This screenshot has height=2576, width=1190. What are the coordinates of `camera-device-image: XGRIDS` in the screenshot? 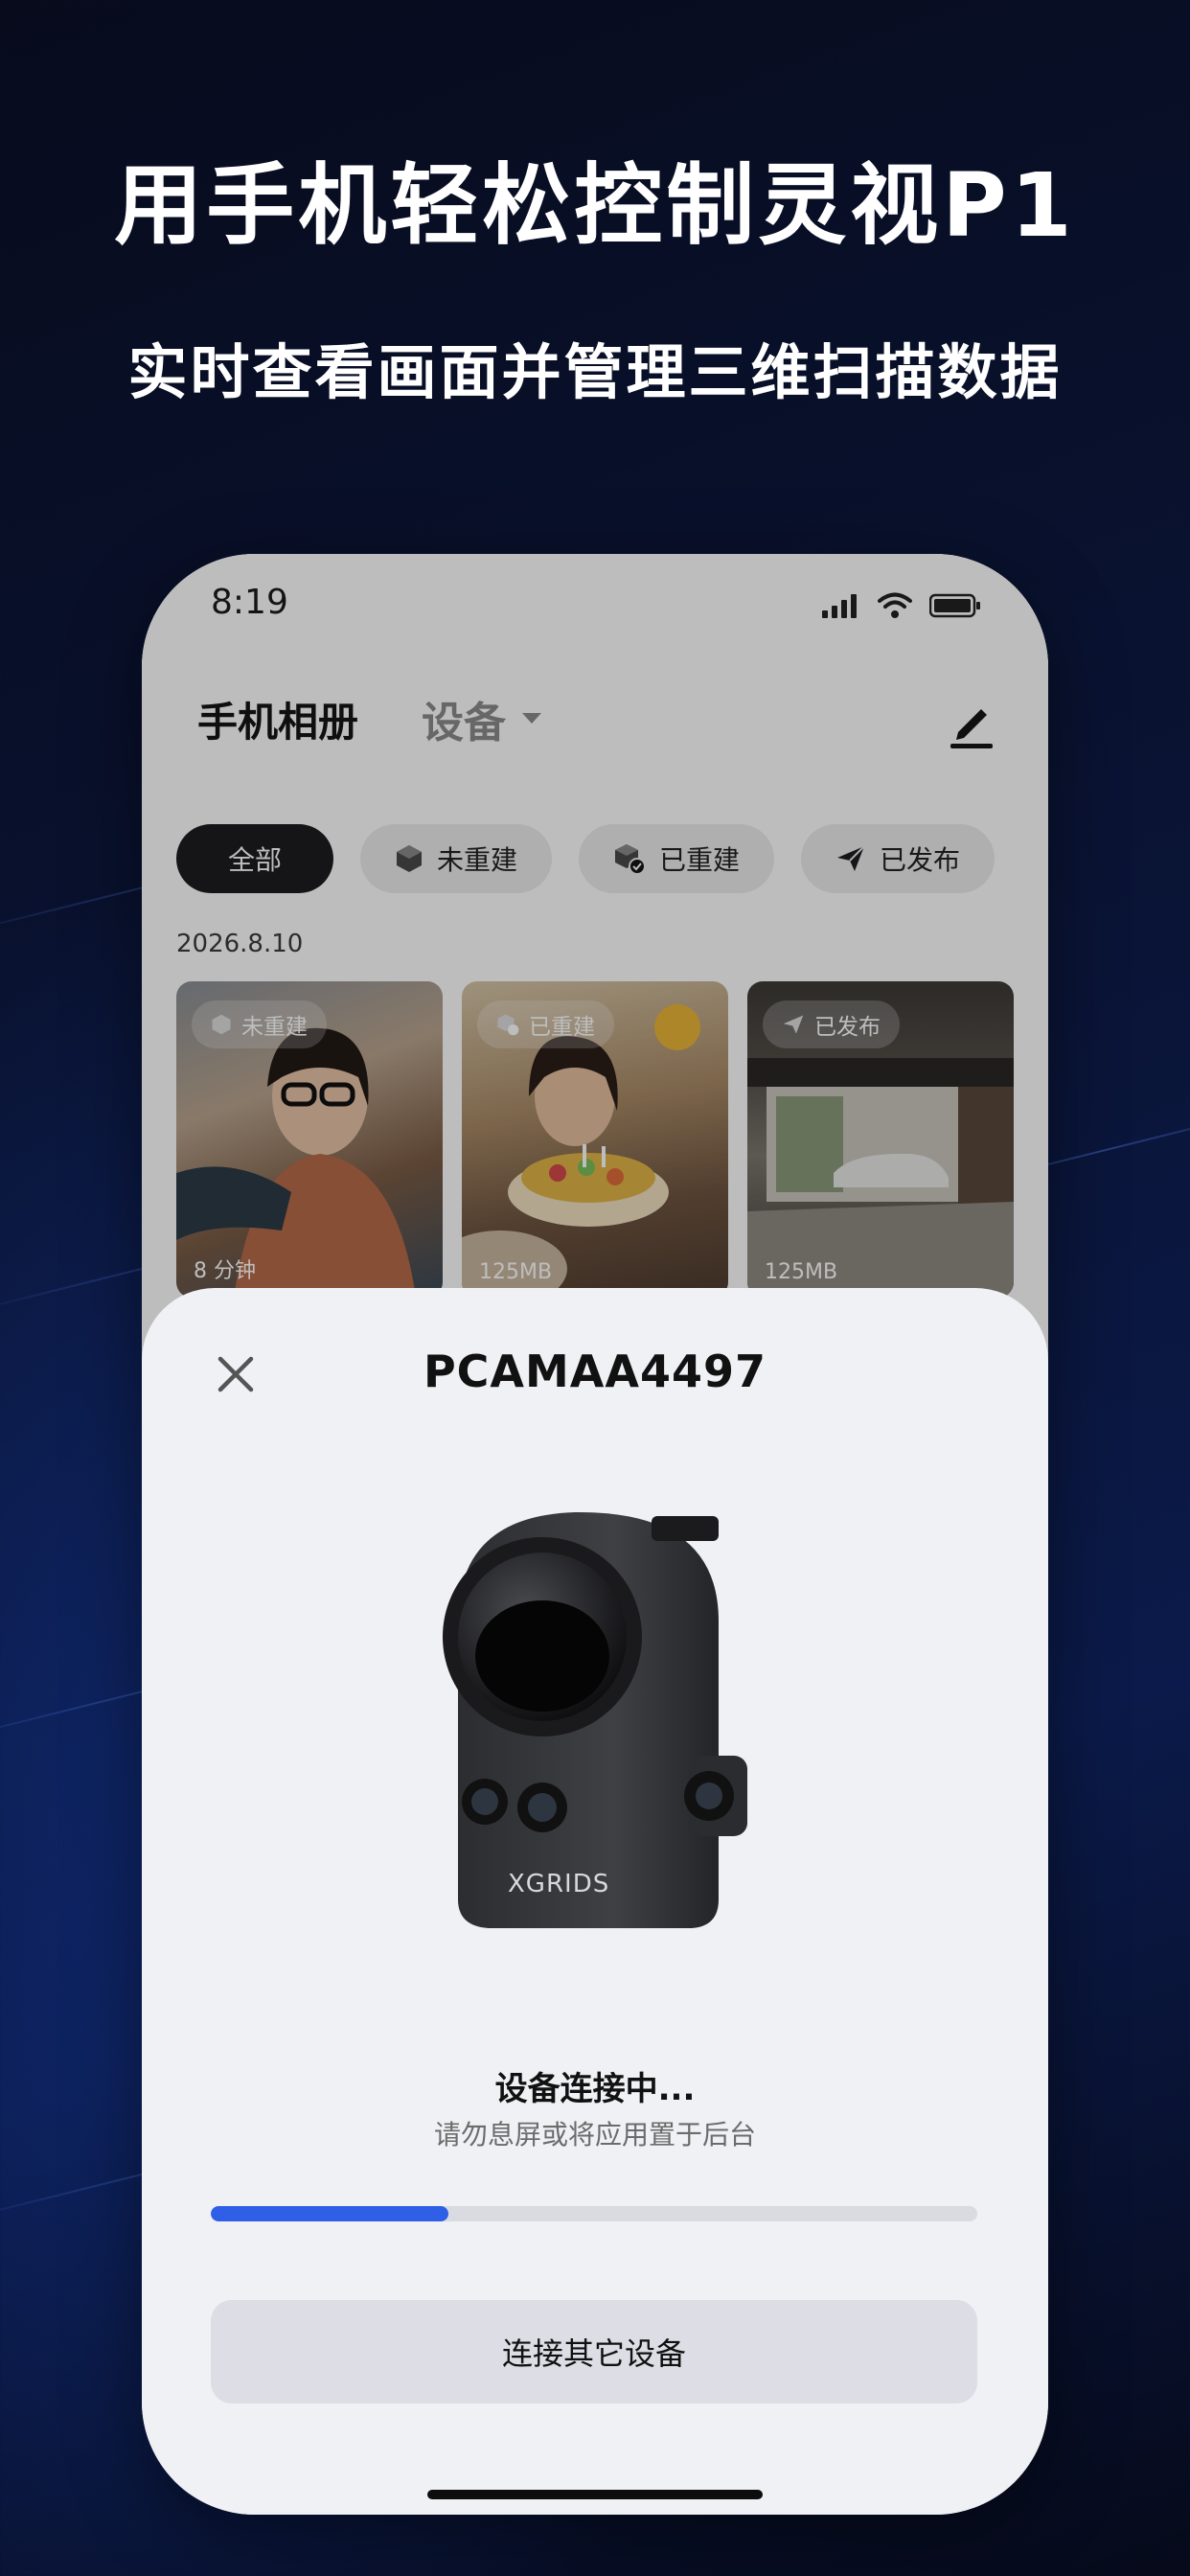 It's located at (595, 1719).